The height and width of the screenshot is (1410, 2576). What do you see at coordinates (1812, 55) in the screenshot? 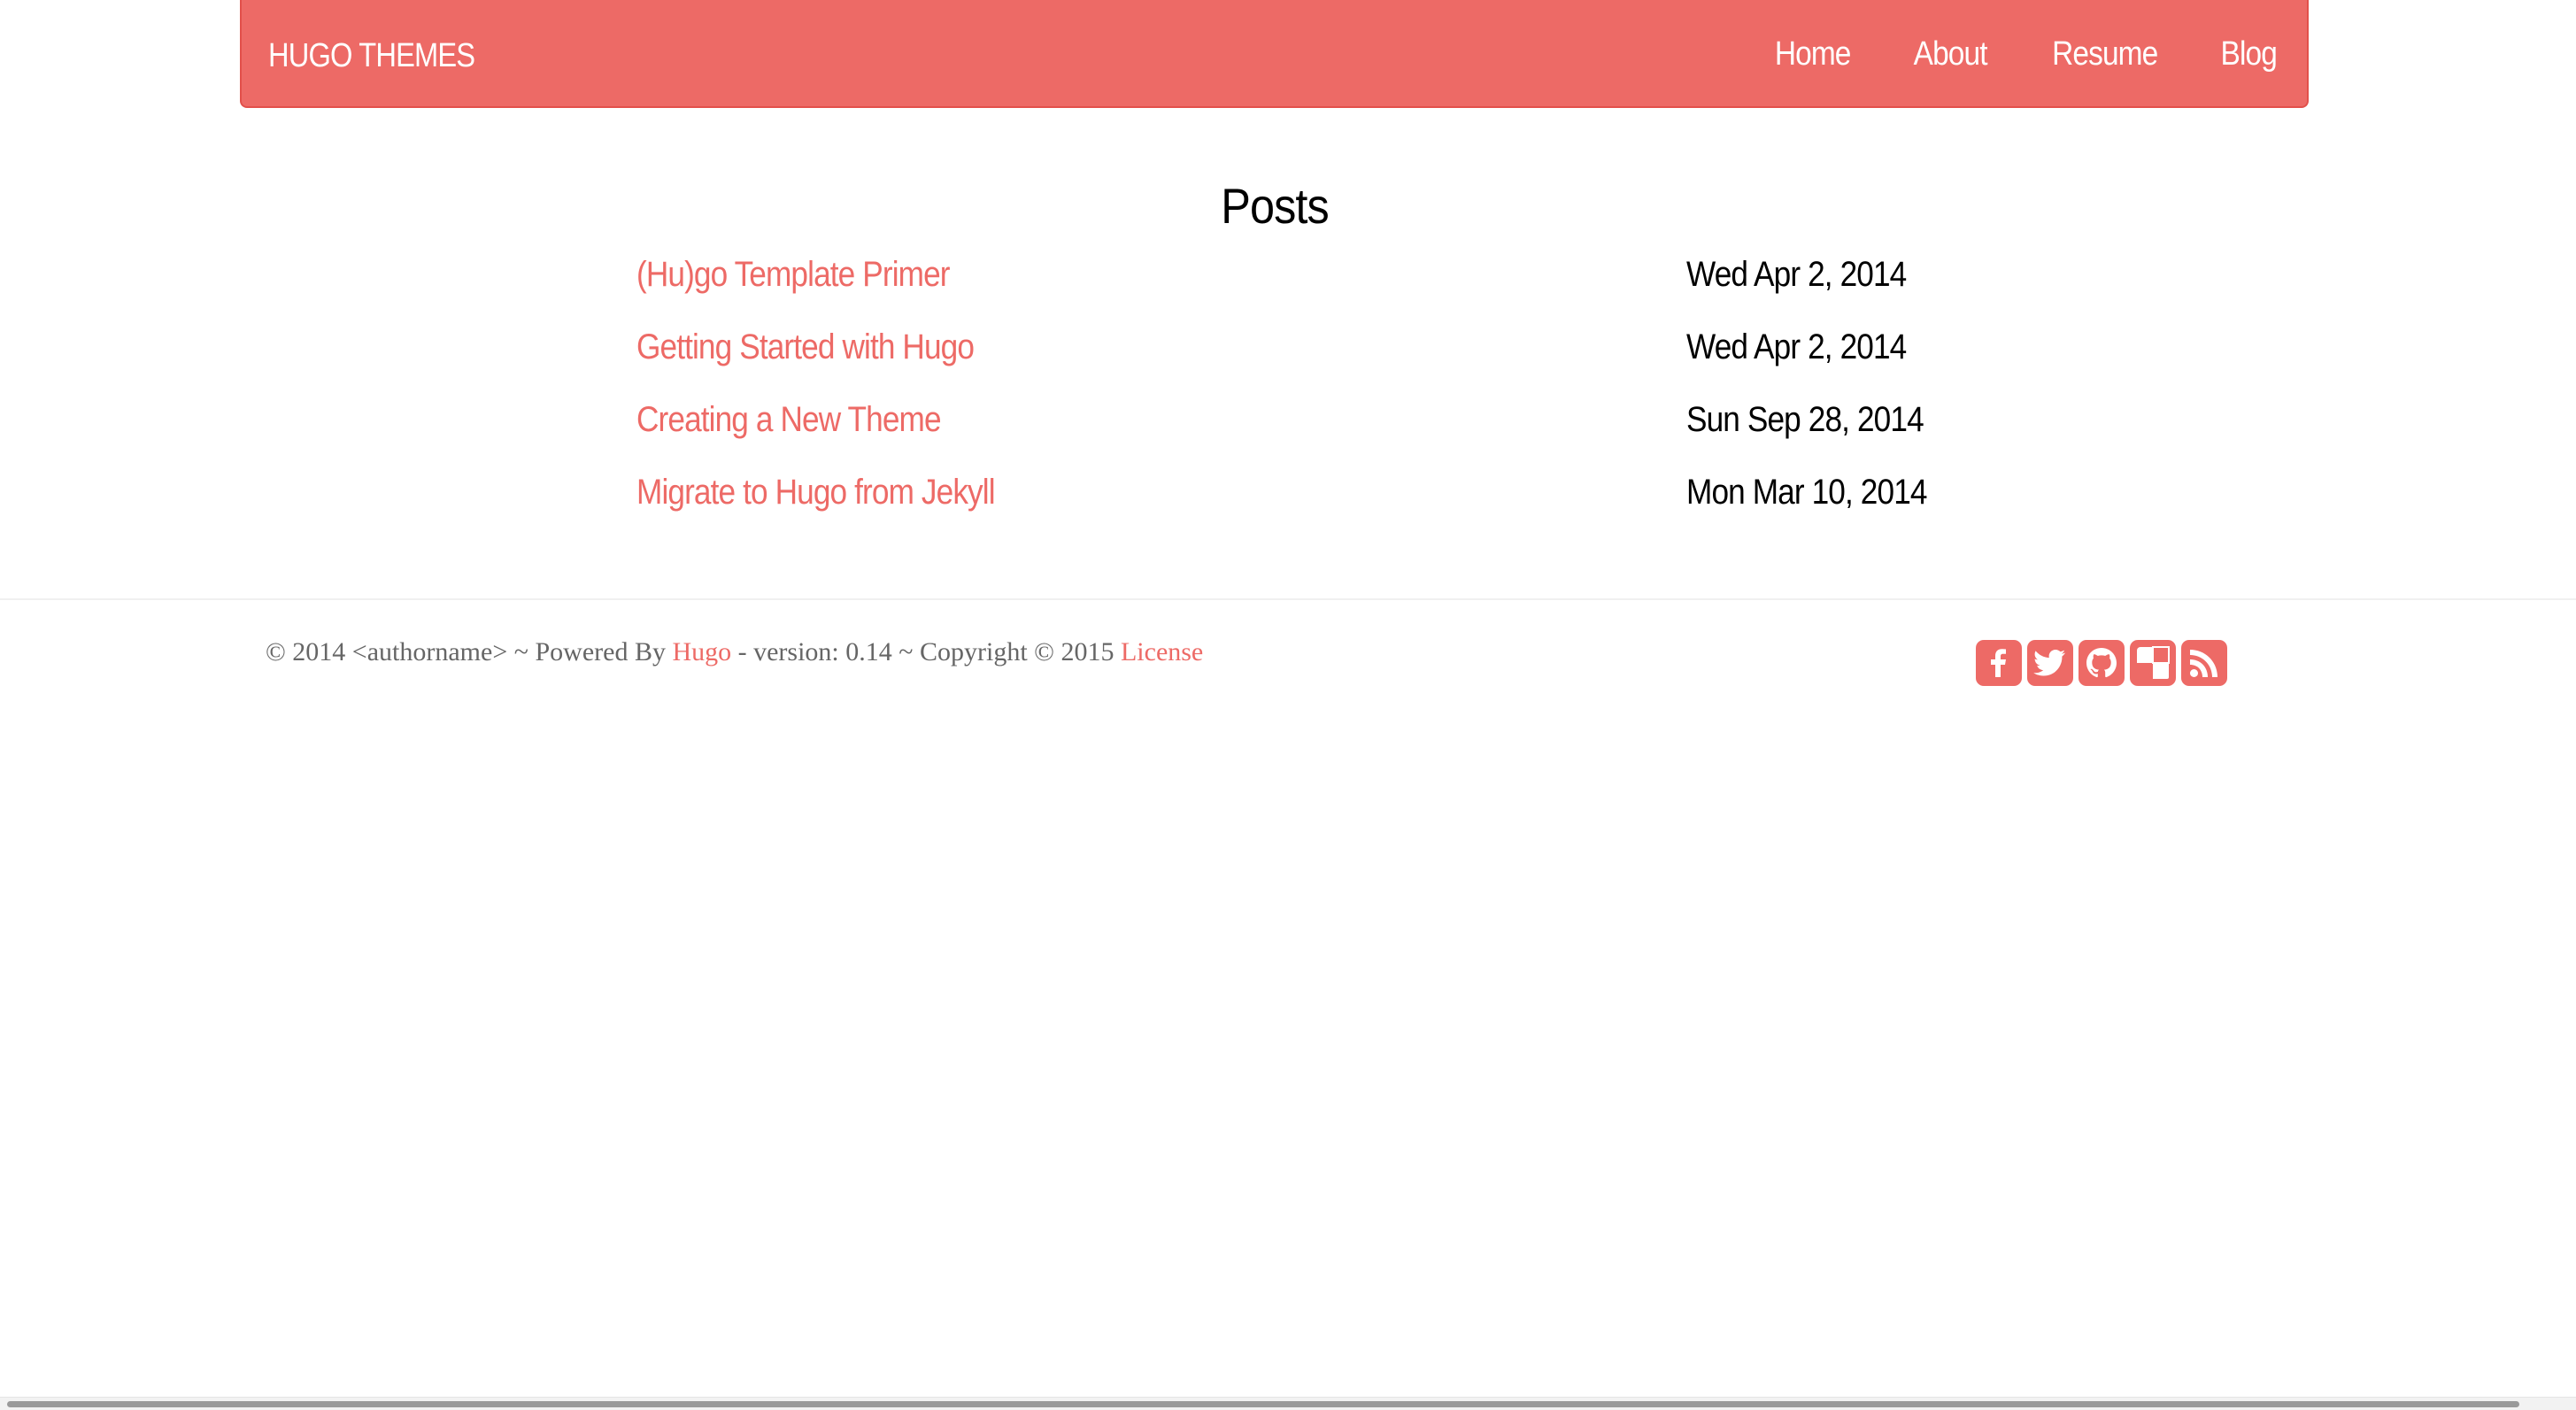
I see `nav-home-link: Home` at bounding box center [1812, 55].